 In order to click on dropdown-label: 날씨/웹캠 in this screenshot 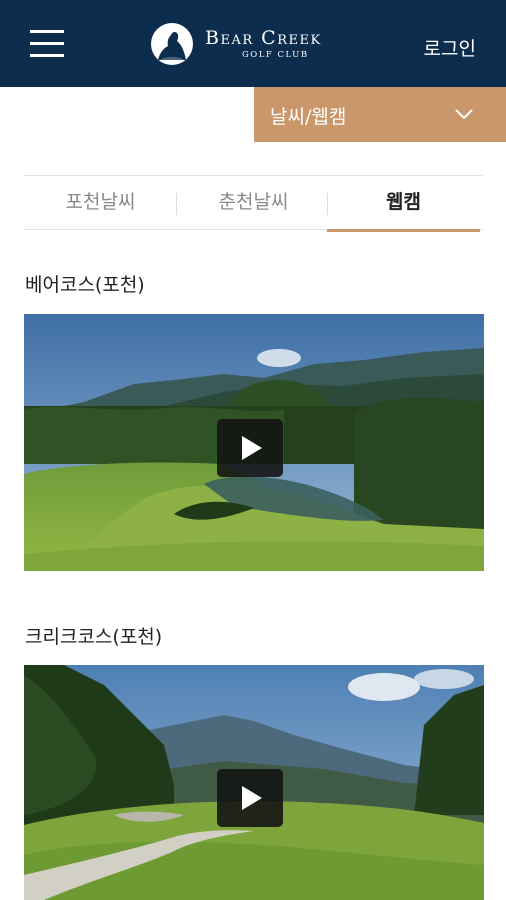, I will do `click(308, 117)`.